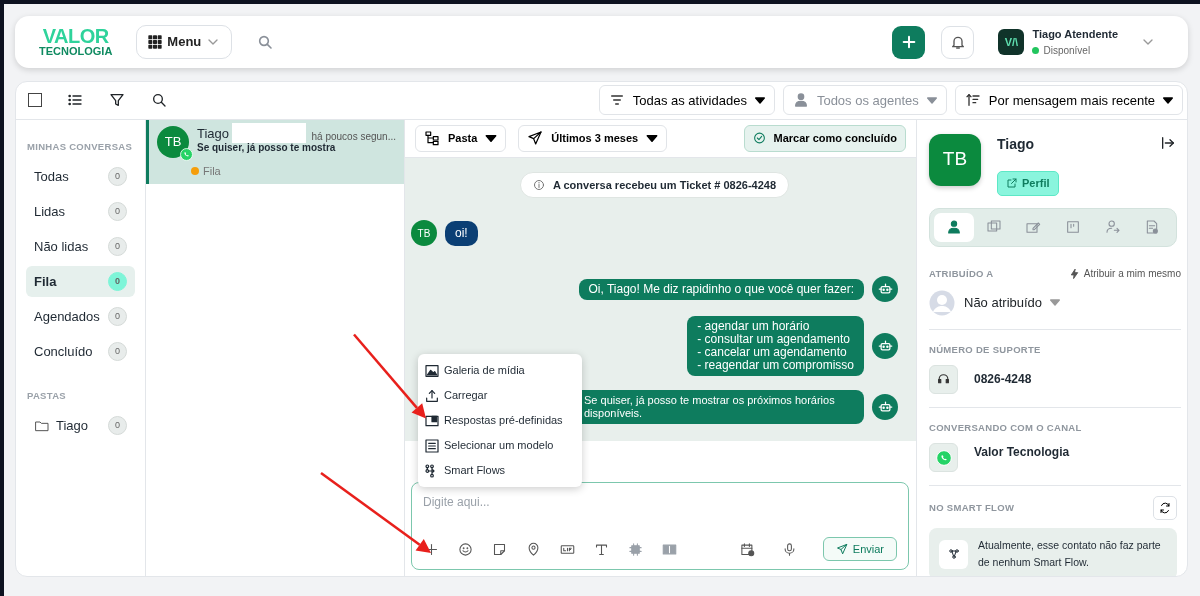 Image resolution: width=1200 pixels, height=596 pixels. Describe the element at coordinates (942, 302) in the screenshot. I see `avatar-placeholder-icon` at that location.